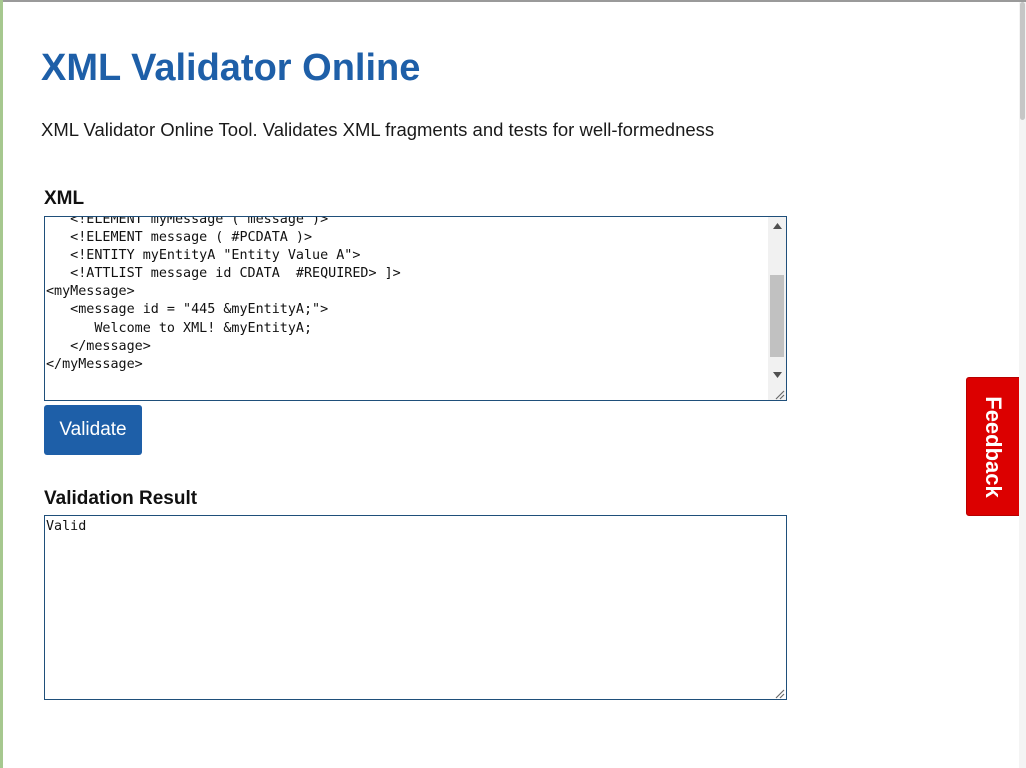 The height and width of the screenshot is (768, 1026). What do you see at coordinates (231, 68) in the screenshot?
I see `page-title: XML Validator Online` at bounding box center [231, 68].